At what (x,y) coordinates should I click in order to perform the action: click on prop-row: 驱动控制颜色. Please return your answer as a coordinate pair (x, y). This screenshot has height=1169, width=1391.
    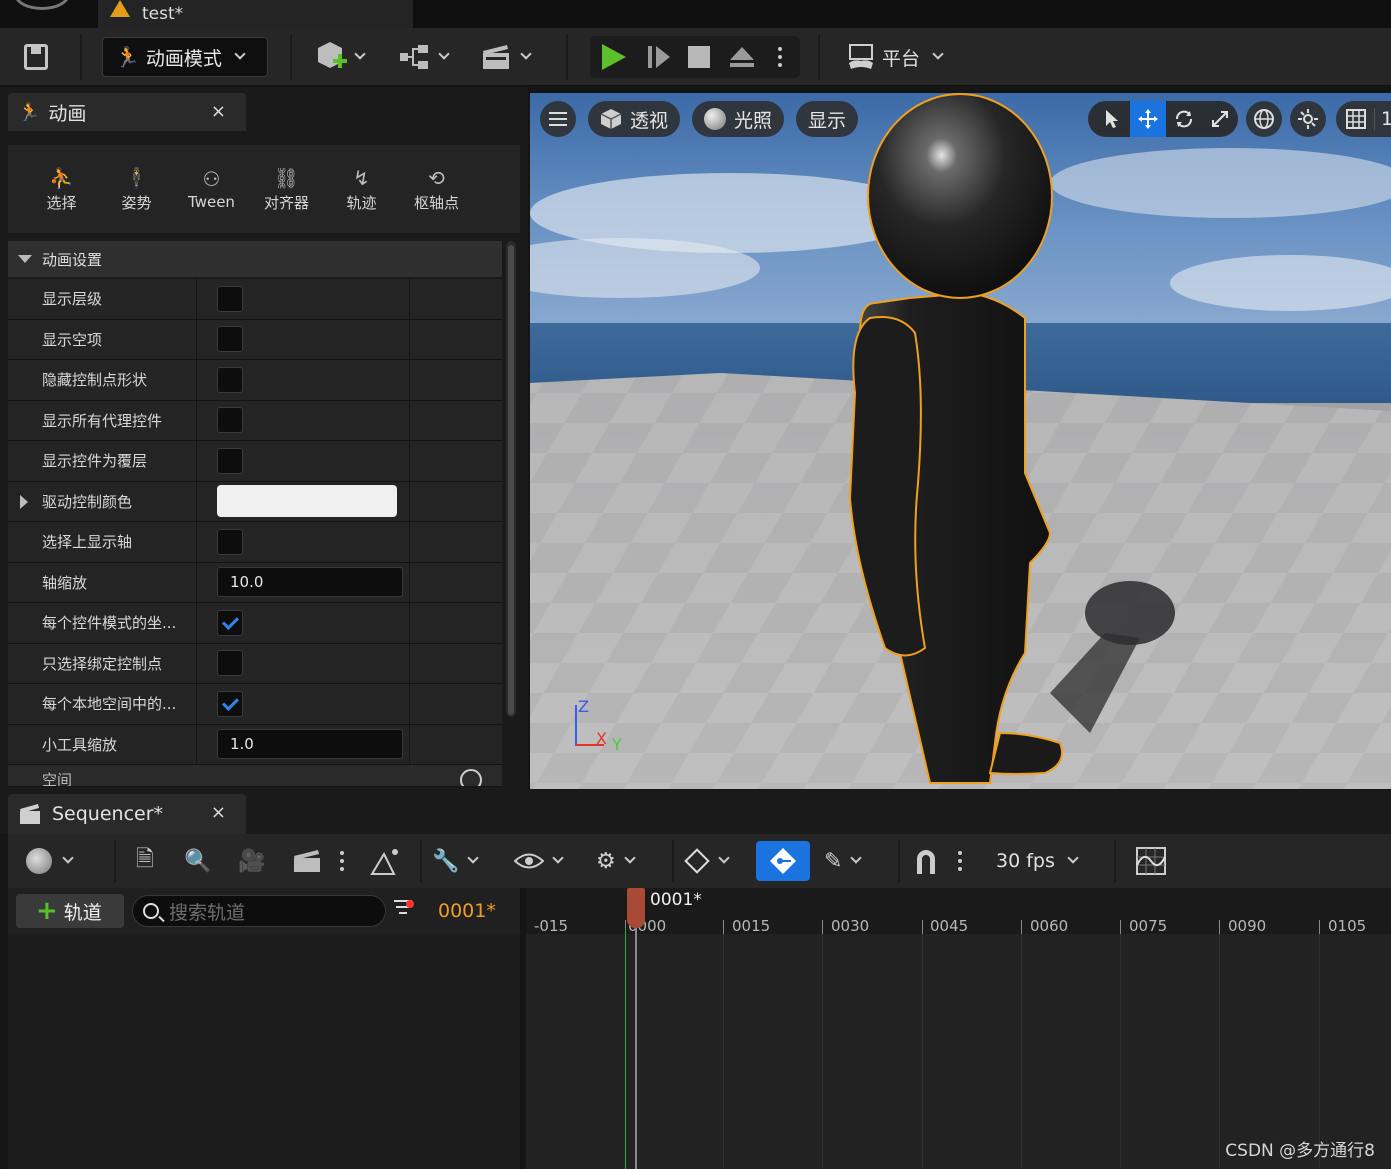
    Looking at the image, I should click on (255, 501).